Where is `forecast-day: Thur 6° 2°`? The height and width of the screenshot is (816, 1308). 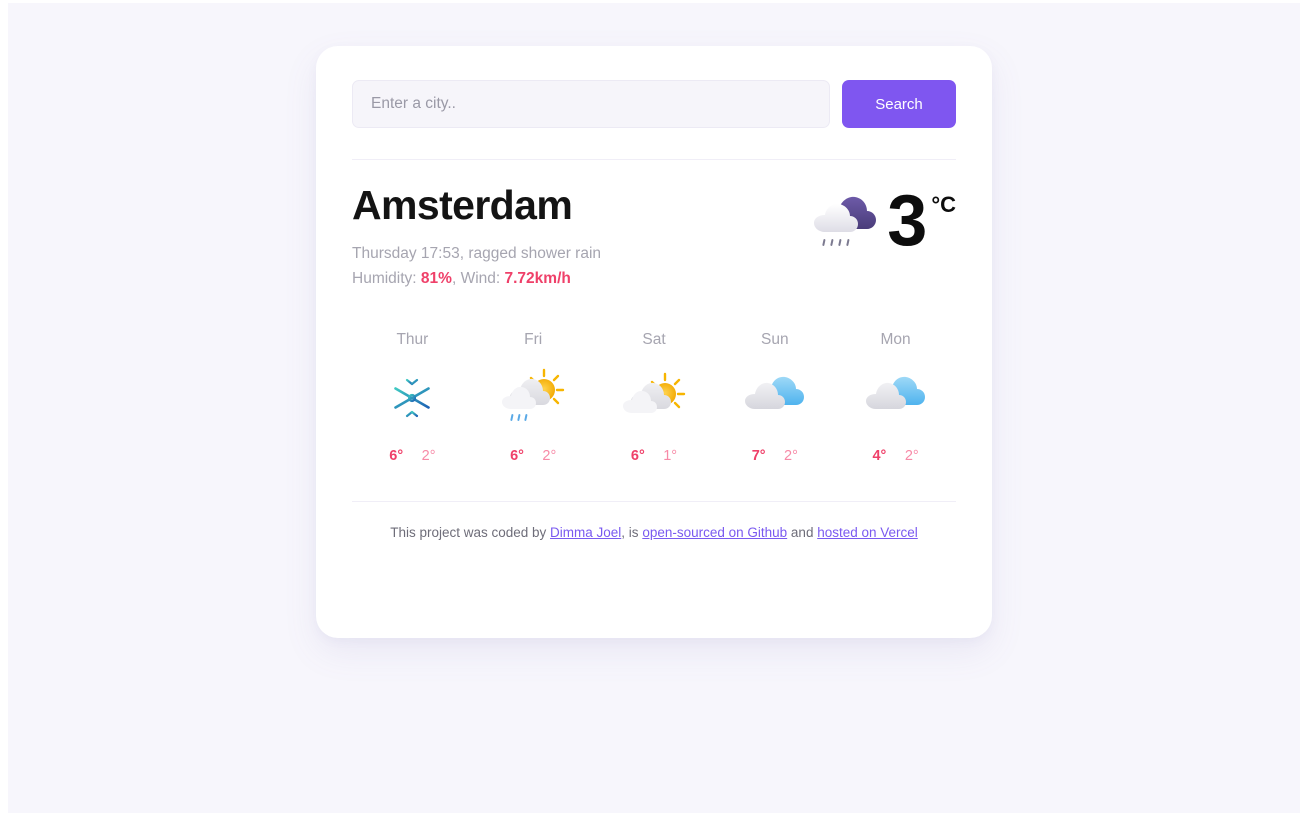 forecast-day: Thur 6° 2° is located at coordinates (412, 398).